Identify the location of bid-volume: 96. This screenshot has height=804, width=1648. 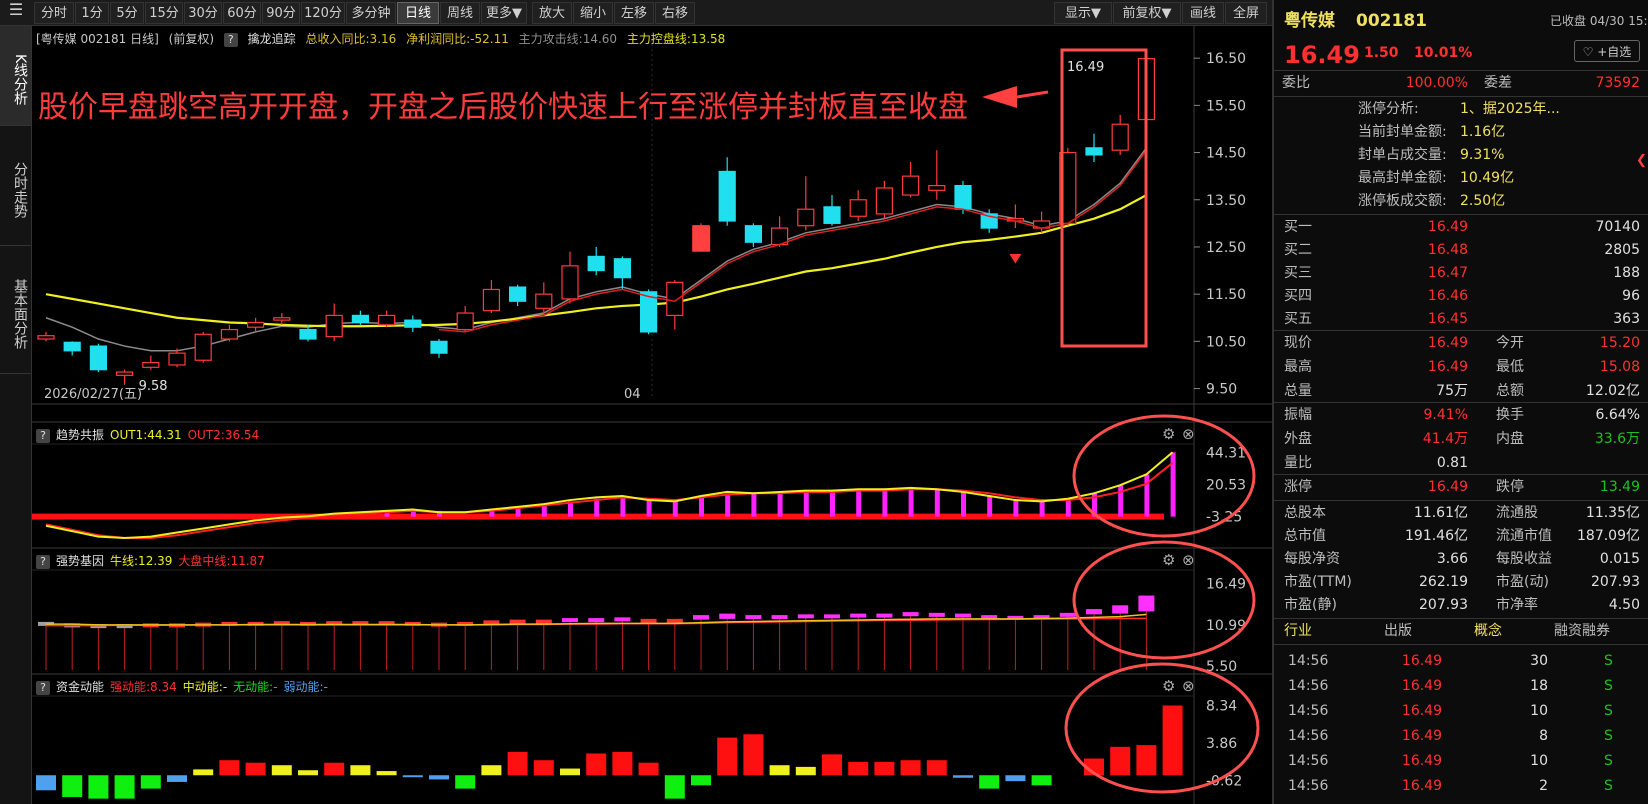
(1631, 296).